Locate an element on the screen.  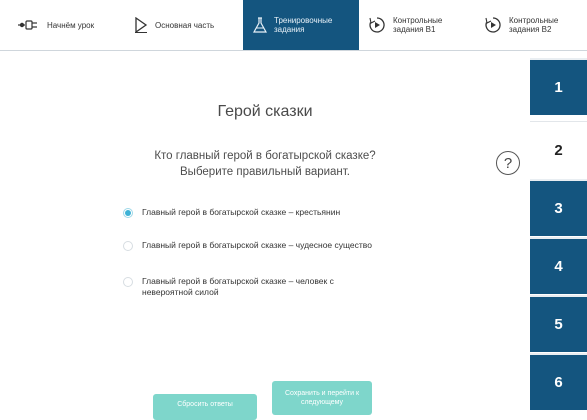
nav-item-start-lesson: Начнём урок is located at coordinates (68, 25).